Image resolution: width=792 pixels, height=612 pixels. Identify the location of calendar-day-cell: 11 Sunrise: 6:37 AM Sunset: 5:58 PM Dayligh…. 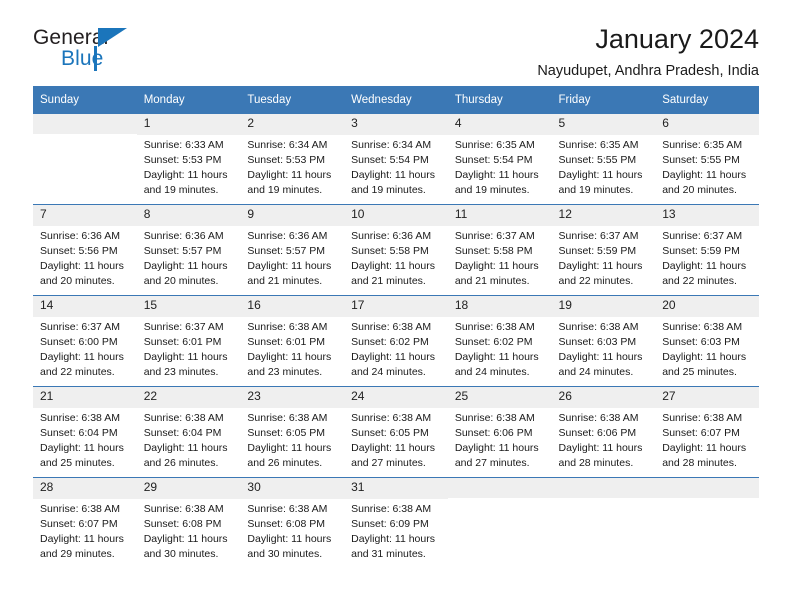
(499, 250).